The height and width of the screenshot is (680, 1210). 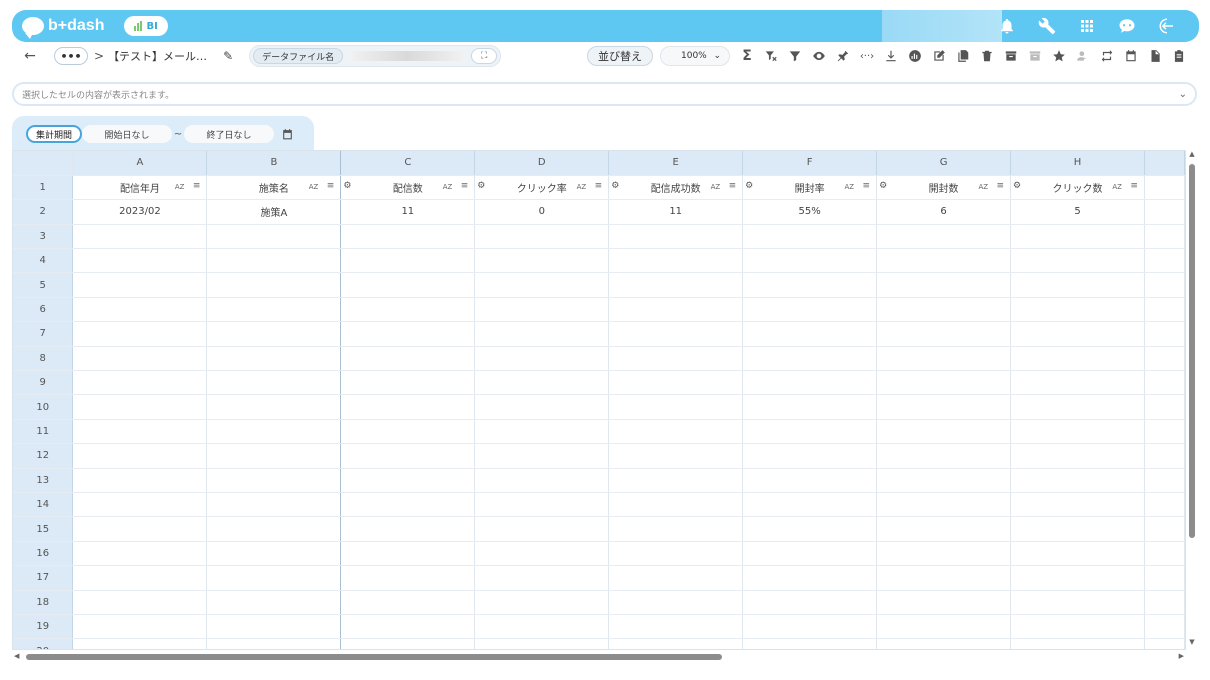 I want to click on row-header: 3, so click(x=43, y=237).